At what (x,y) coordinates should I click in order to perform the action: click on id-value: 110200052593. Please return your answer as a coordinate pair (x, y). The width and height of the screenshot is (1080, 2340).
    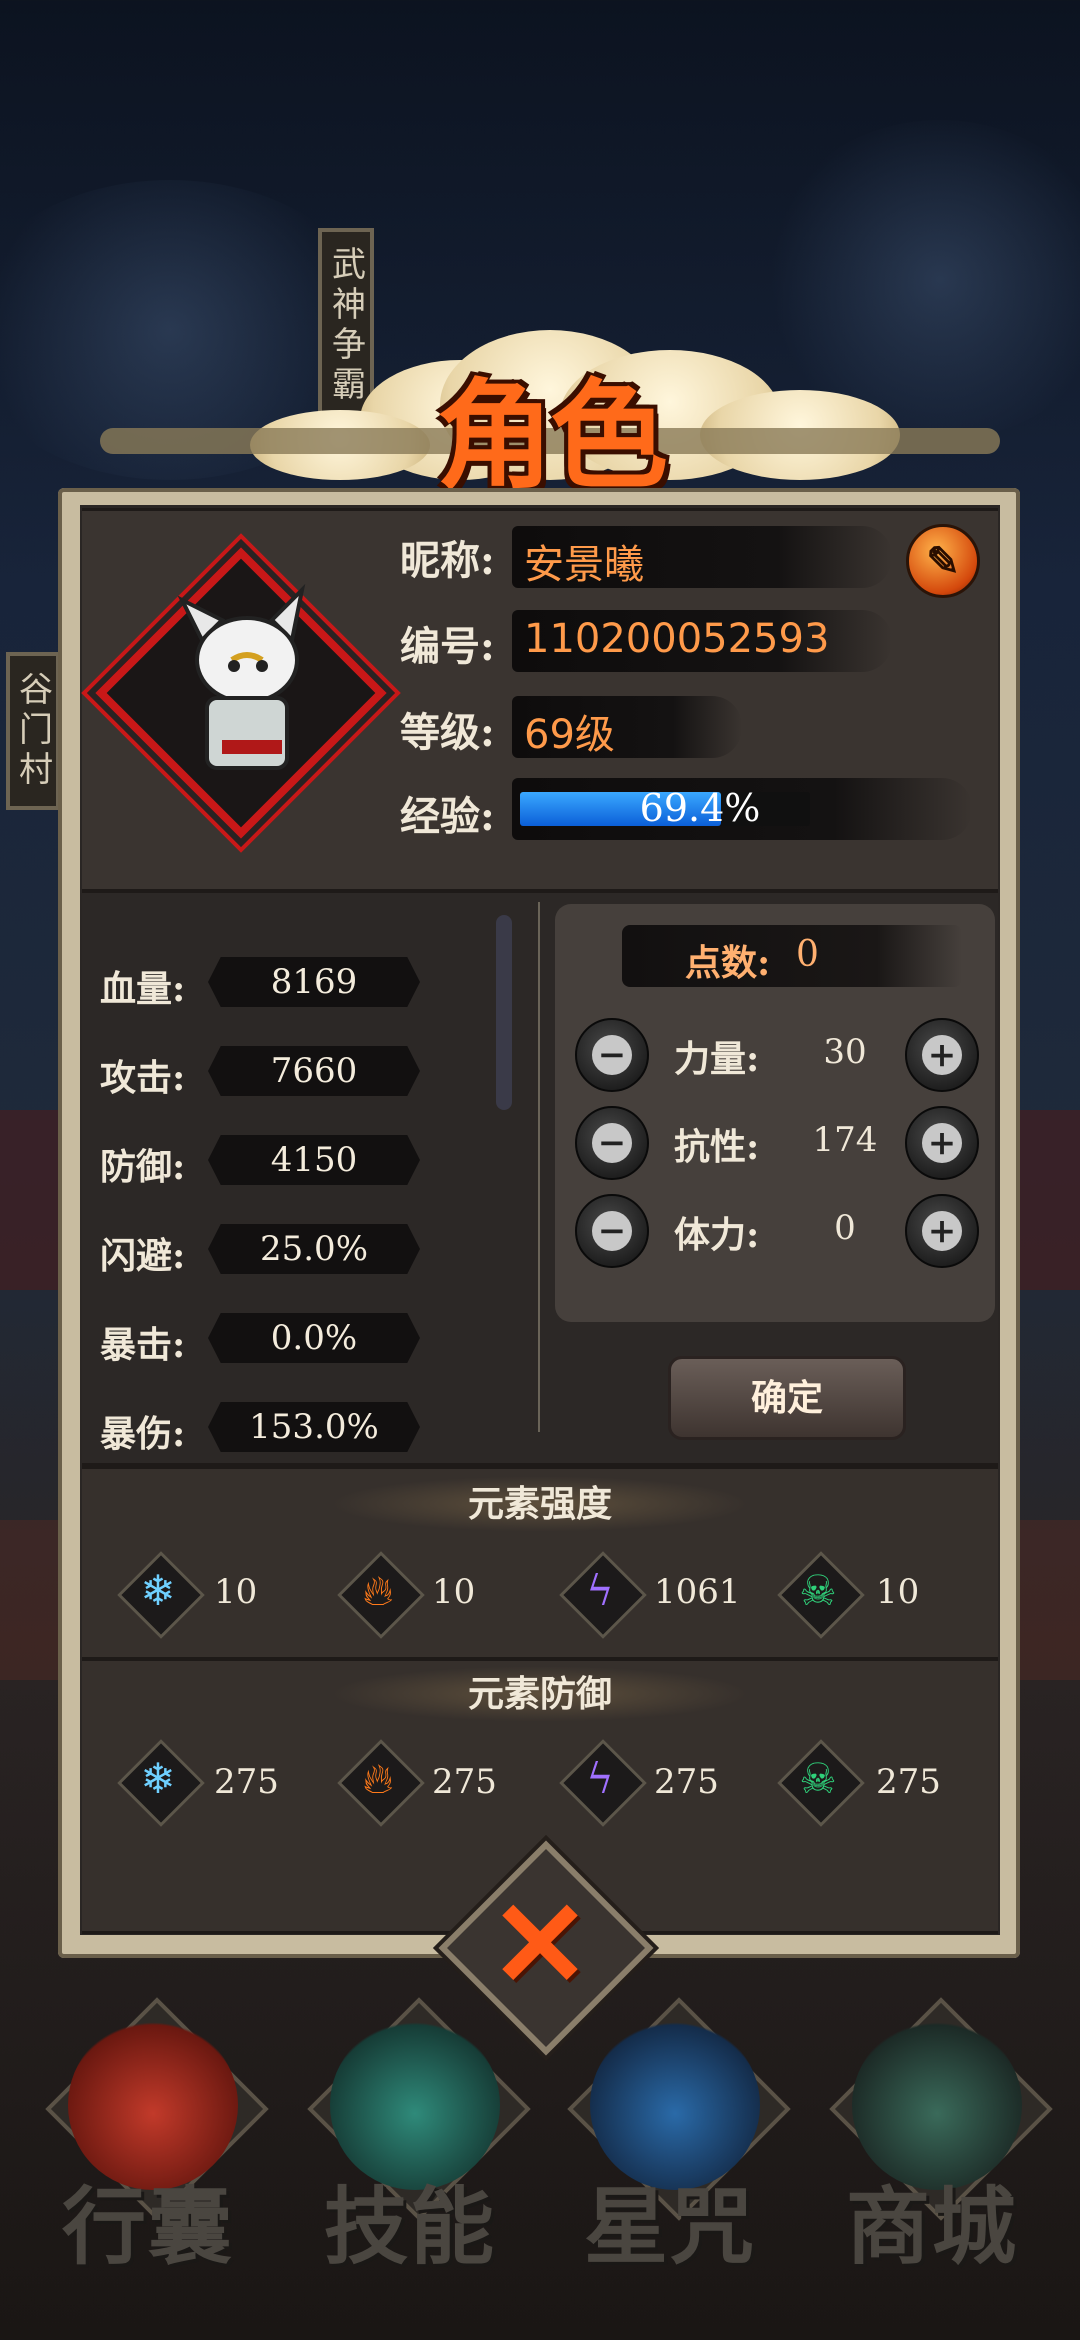
    Looking at the image, I should click on (677, 639).